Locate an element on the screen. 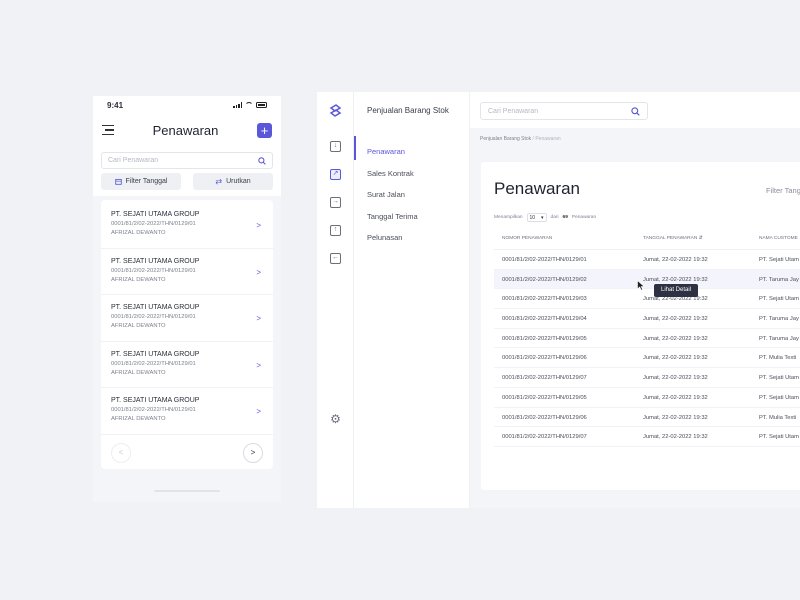 This screenshot has width=800, height=600. nav-item-pelunasan: Pelunasan is located at coordinates (384, 237).